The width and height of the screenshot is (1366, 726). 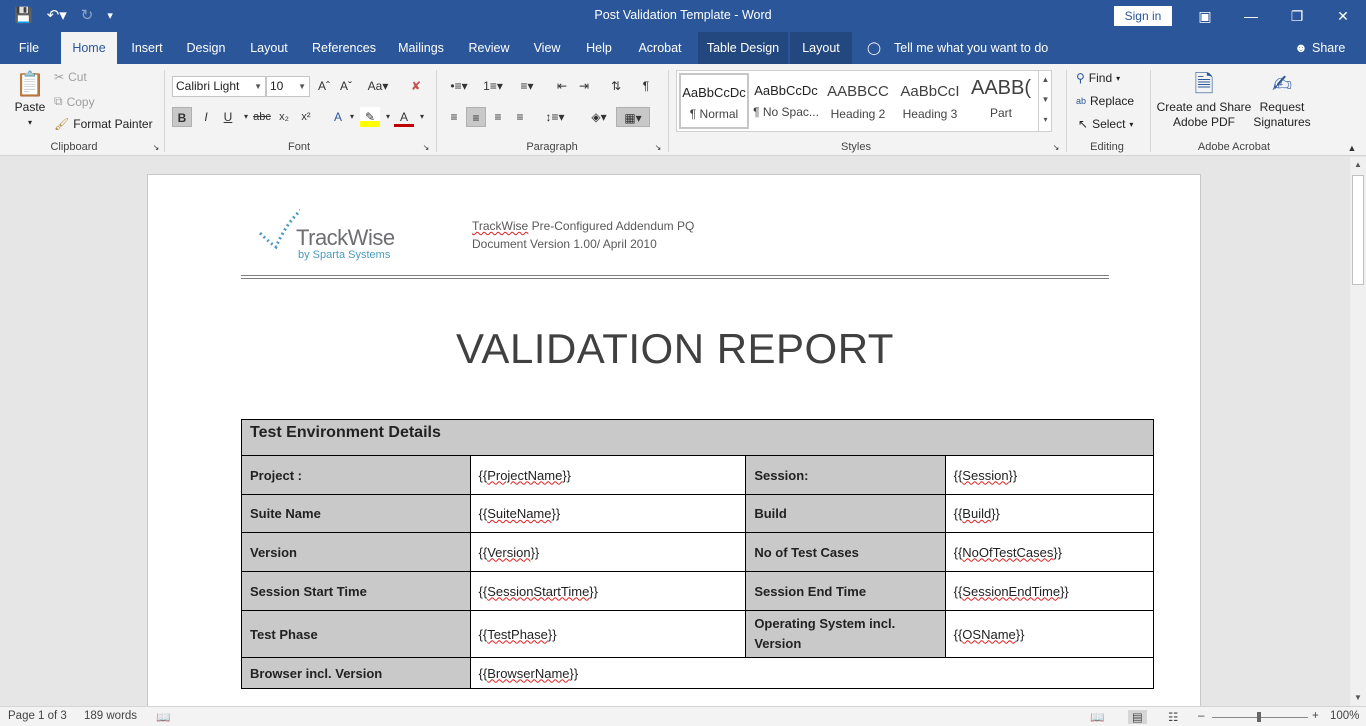 What do you see at coordinates (930, 101) in the screenshot?
I see `style-heading-3: AaBbCcI Heading 3` at bounding box center [930, 101].